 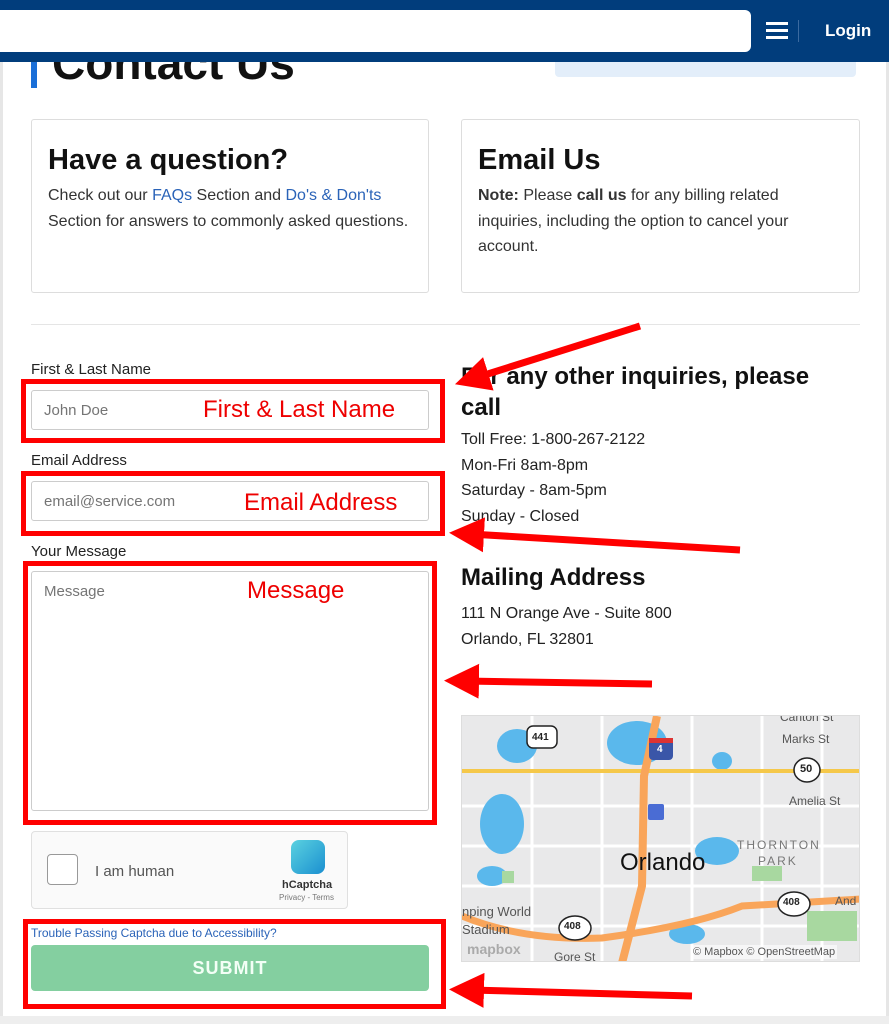 What do you see at coordinates (34, 75) in the screenshot?
I see `title-accent` at bounding box center [34, 75].